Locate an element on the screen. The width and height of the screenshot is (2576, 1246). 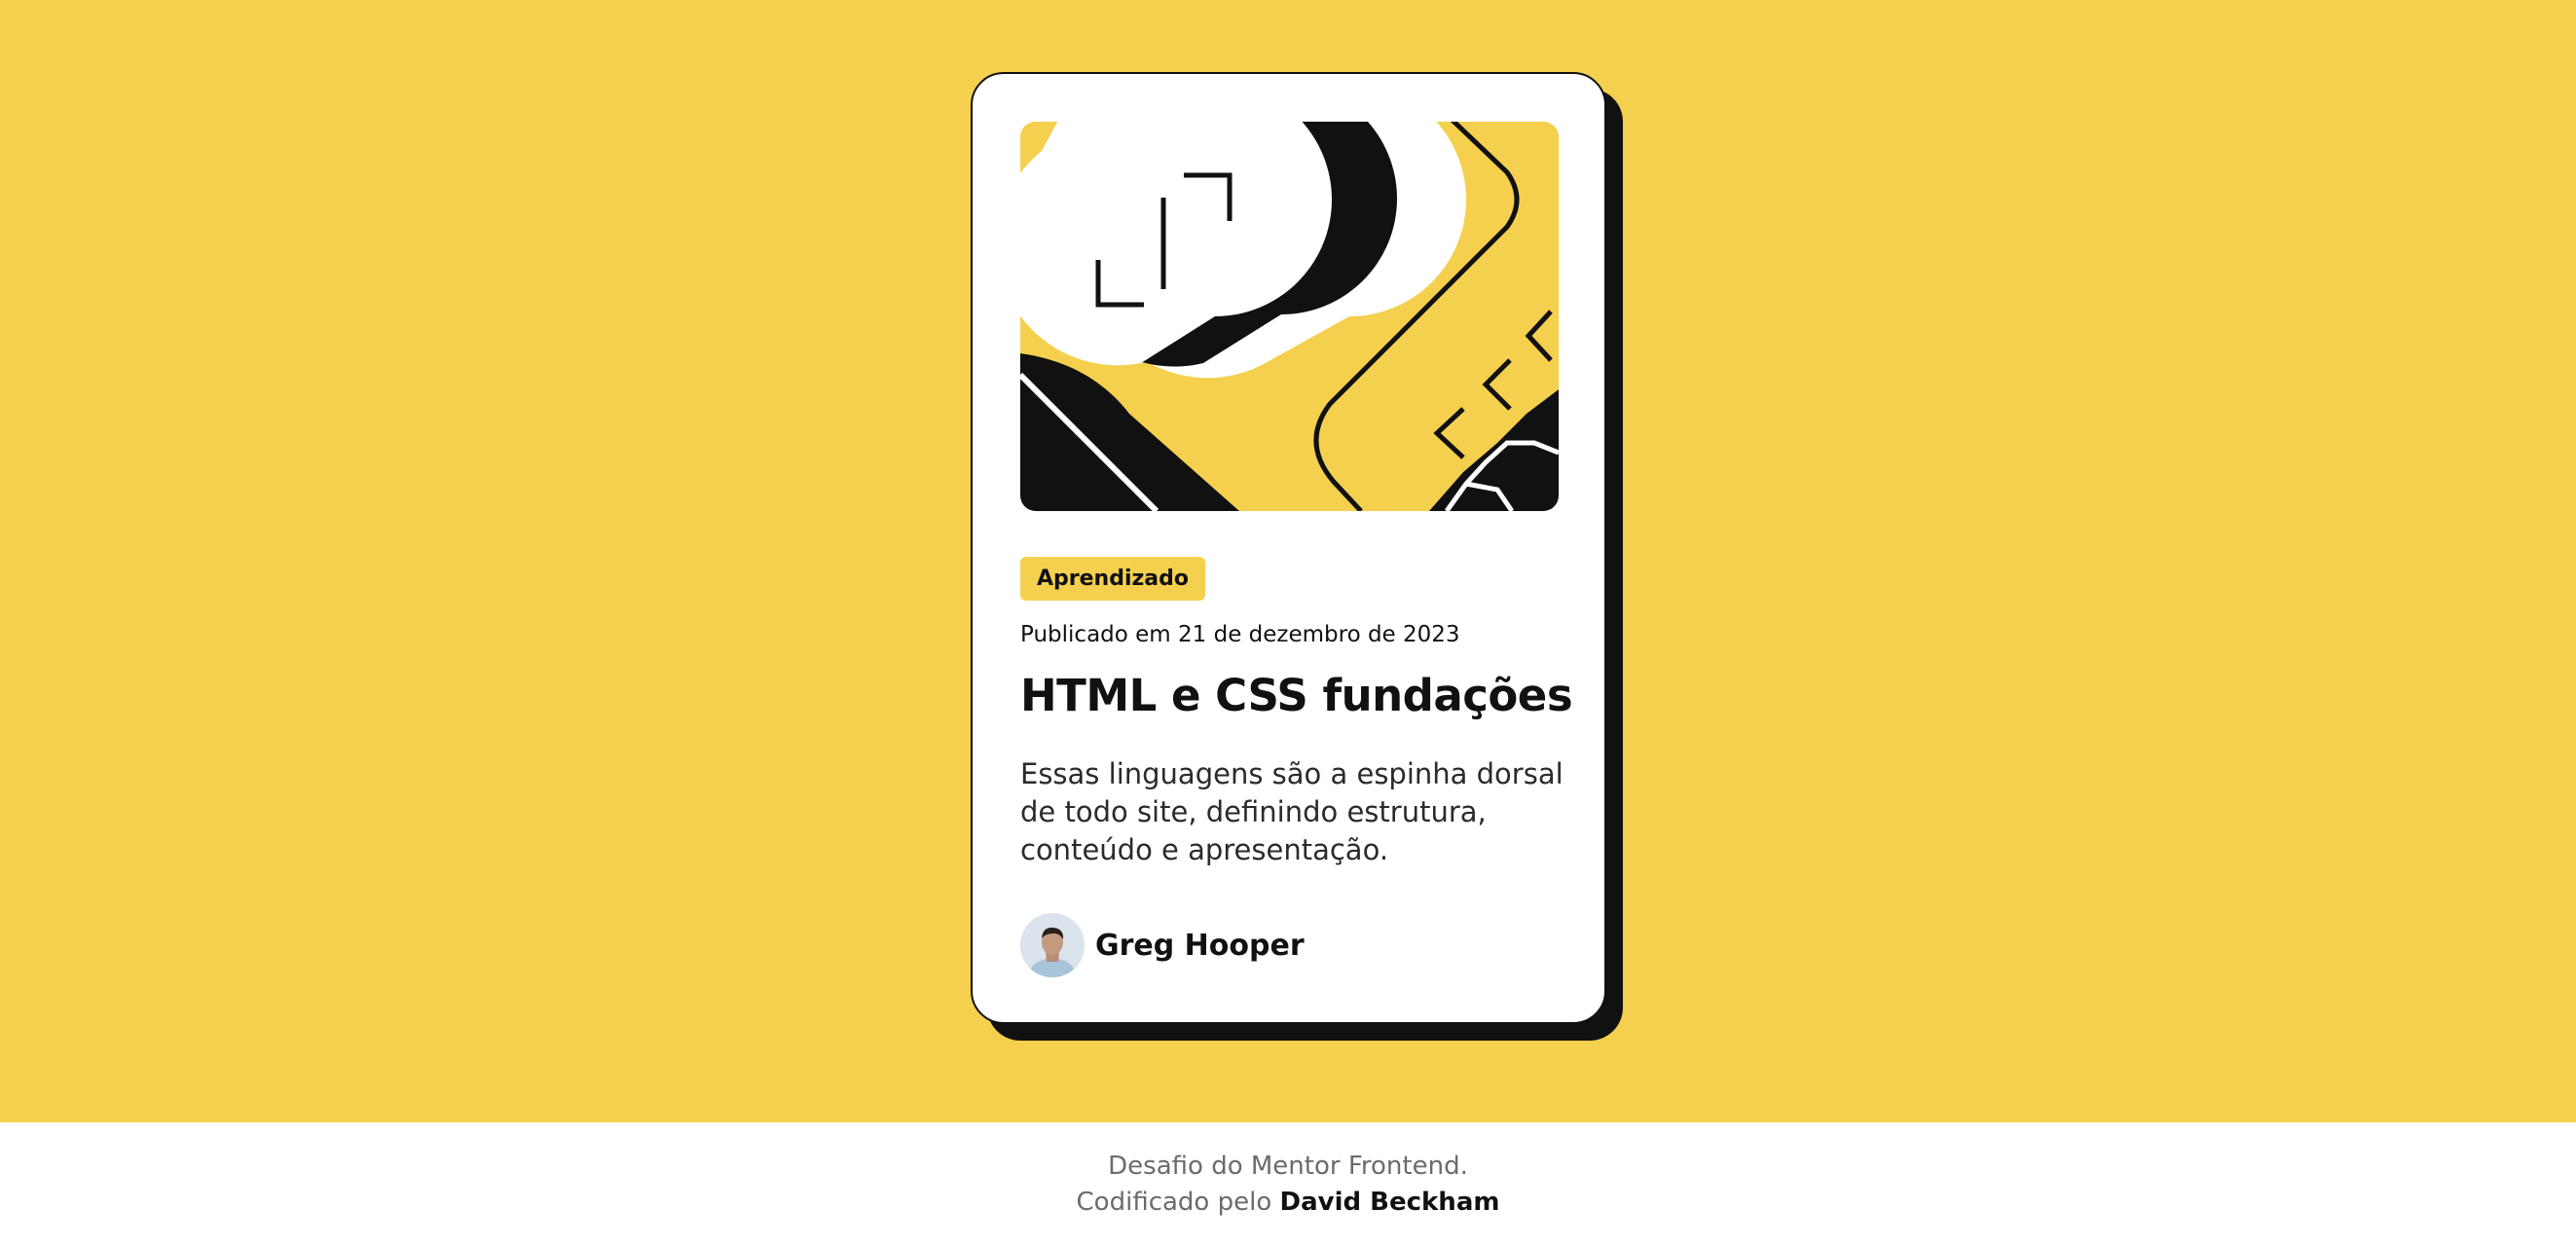
attribution-coded-by: Codificado pelo David Beckham is located at coordinates (1288, 1203).